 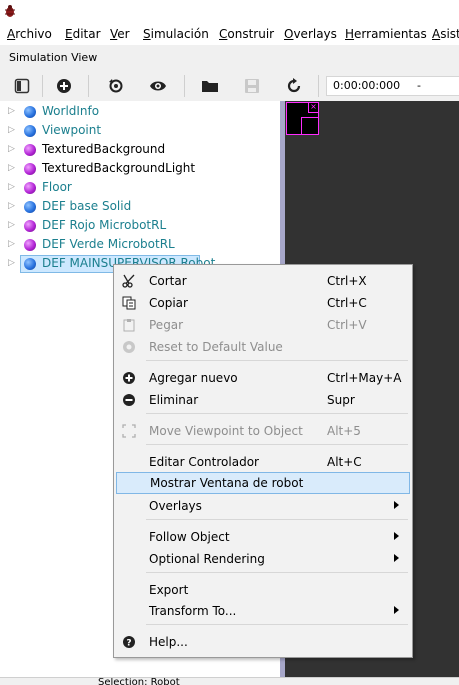 I want to click on menu-item-label: Move Viewpoint to Object, so click(x=226, y=431).